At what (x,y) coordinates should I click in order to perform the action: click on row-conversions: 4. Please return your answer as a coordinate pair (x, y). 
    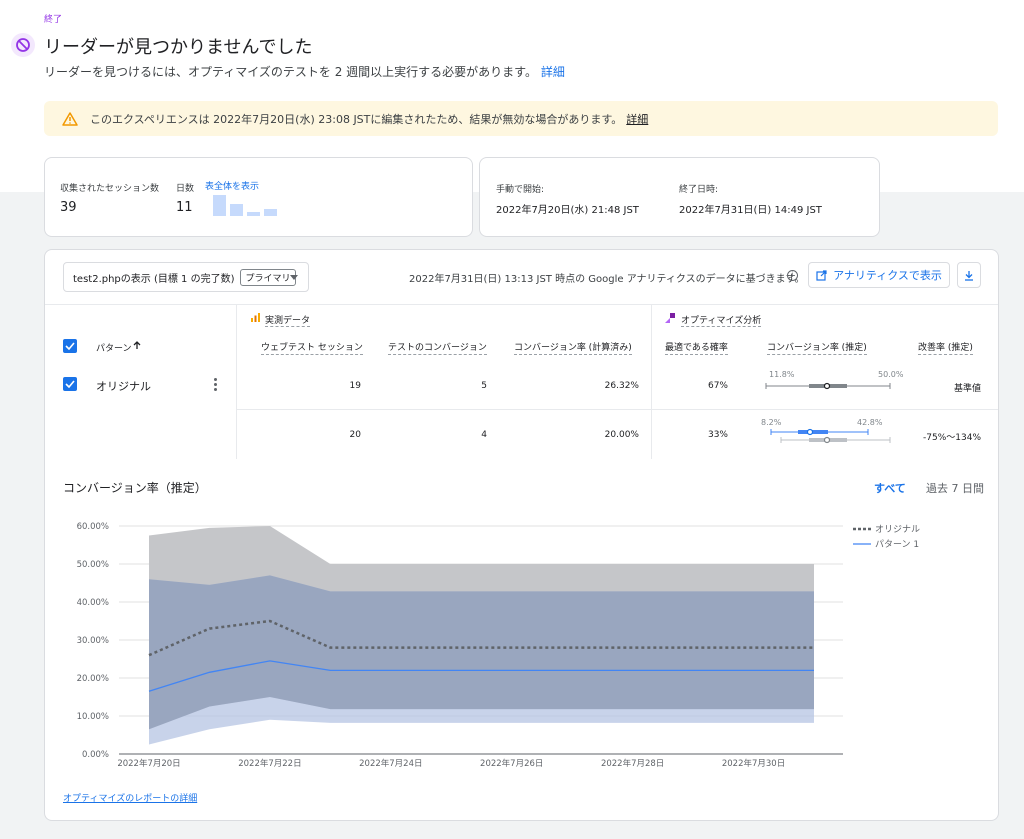
    Looking at the image, I should click on (484, 435).